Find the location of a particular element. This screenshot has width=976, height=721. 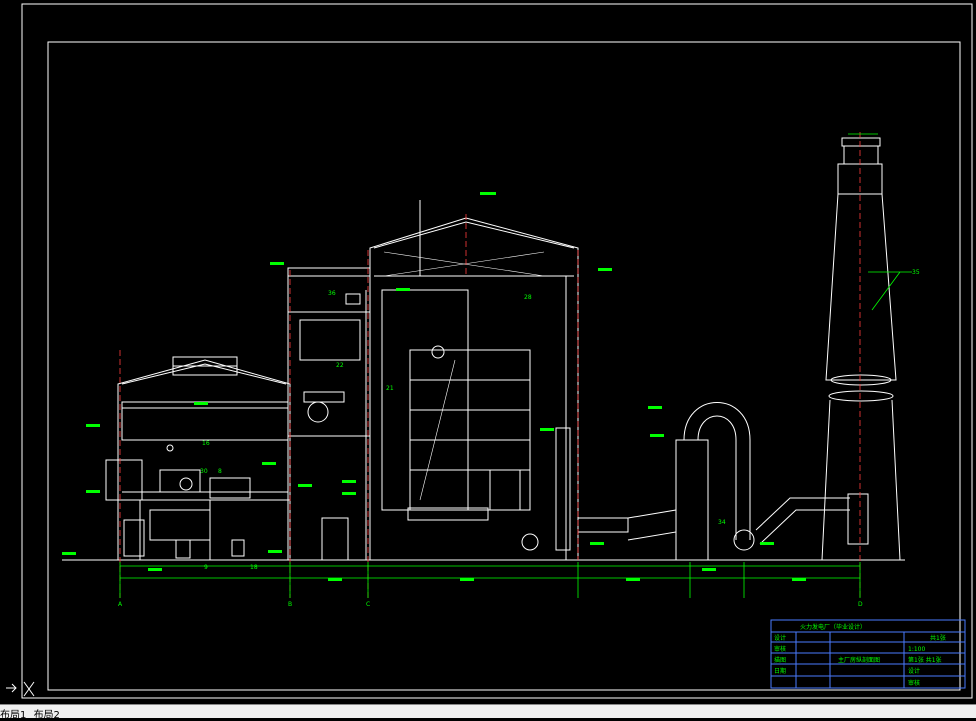

callout-22: 22 is located at coordinates (340, 365).